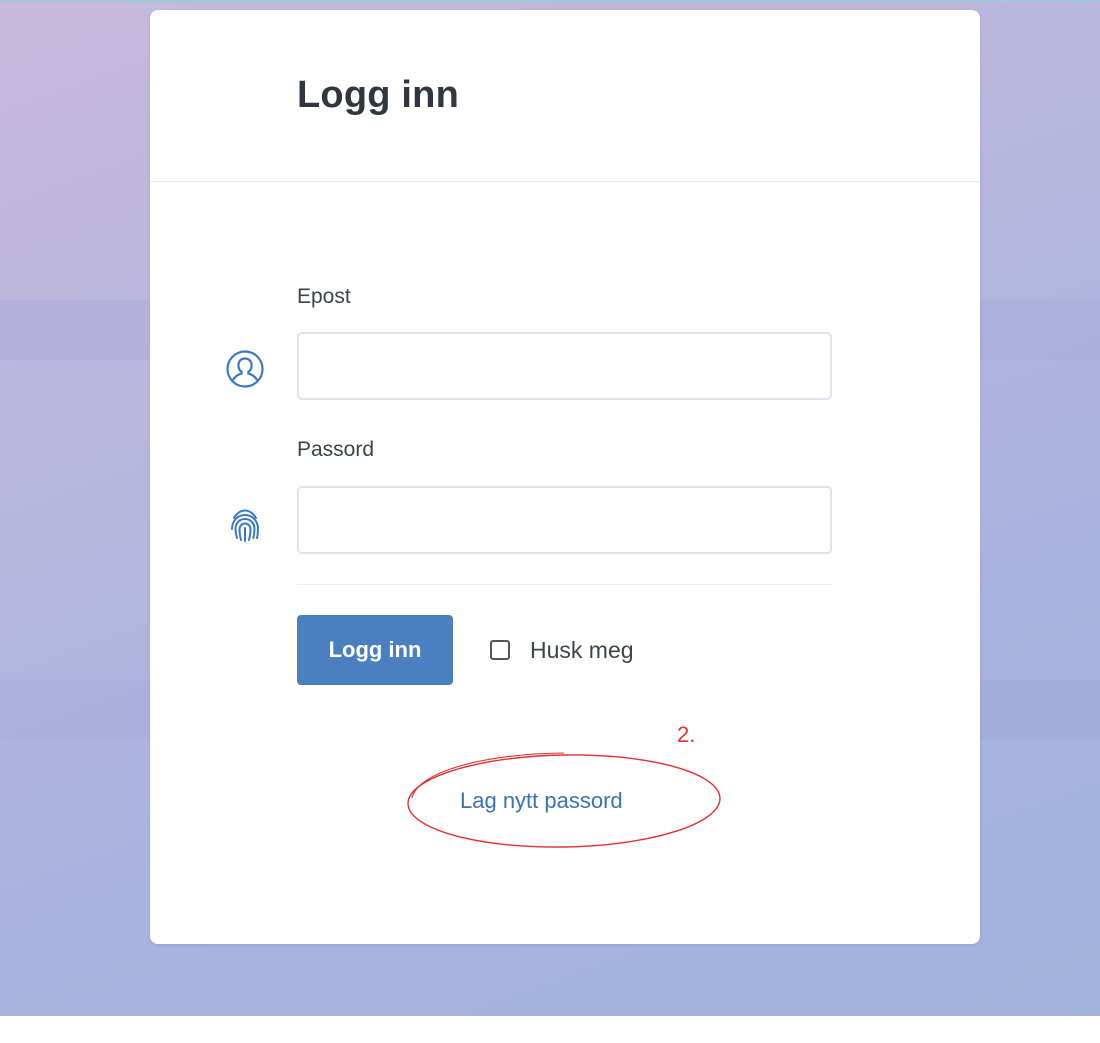 The width and height of the screenshot is (1100, 1043). Describe the element at coordinates (550, 1) in the screenshot. I see `top-rule` at that location.